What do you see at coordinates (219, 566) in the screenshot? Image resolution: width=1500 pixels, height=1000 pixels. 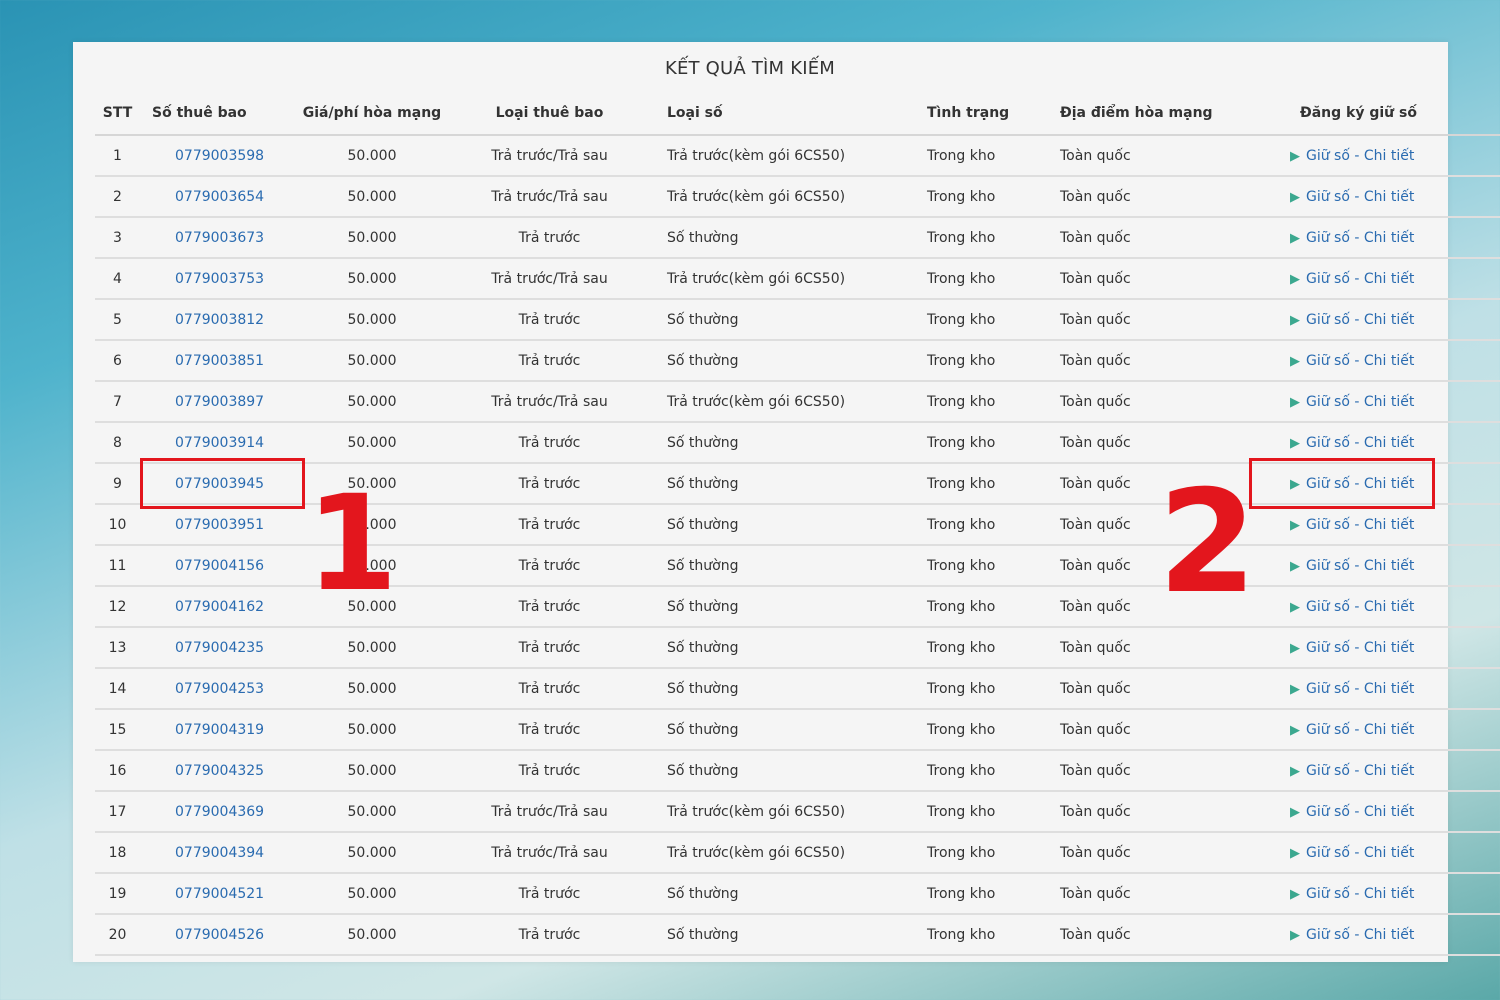 I see `phone-number-link: 0779004156` at bounding box center [219, 566].